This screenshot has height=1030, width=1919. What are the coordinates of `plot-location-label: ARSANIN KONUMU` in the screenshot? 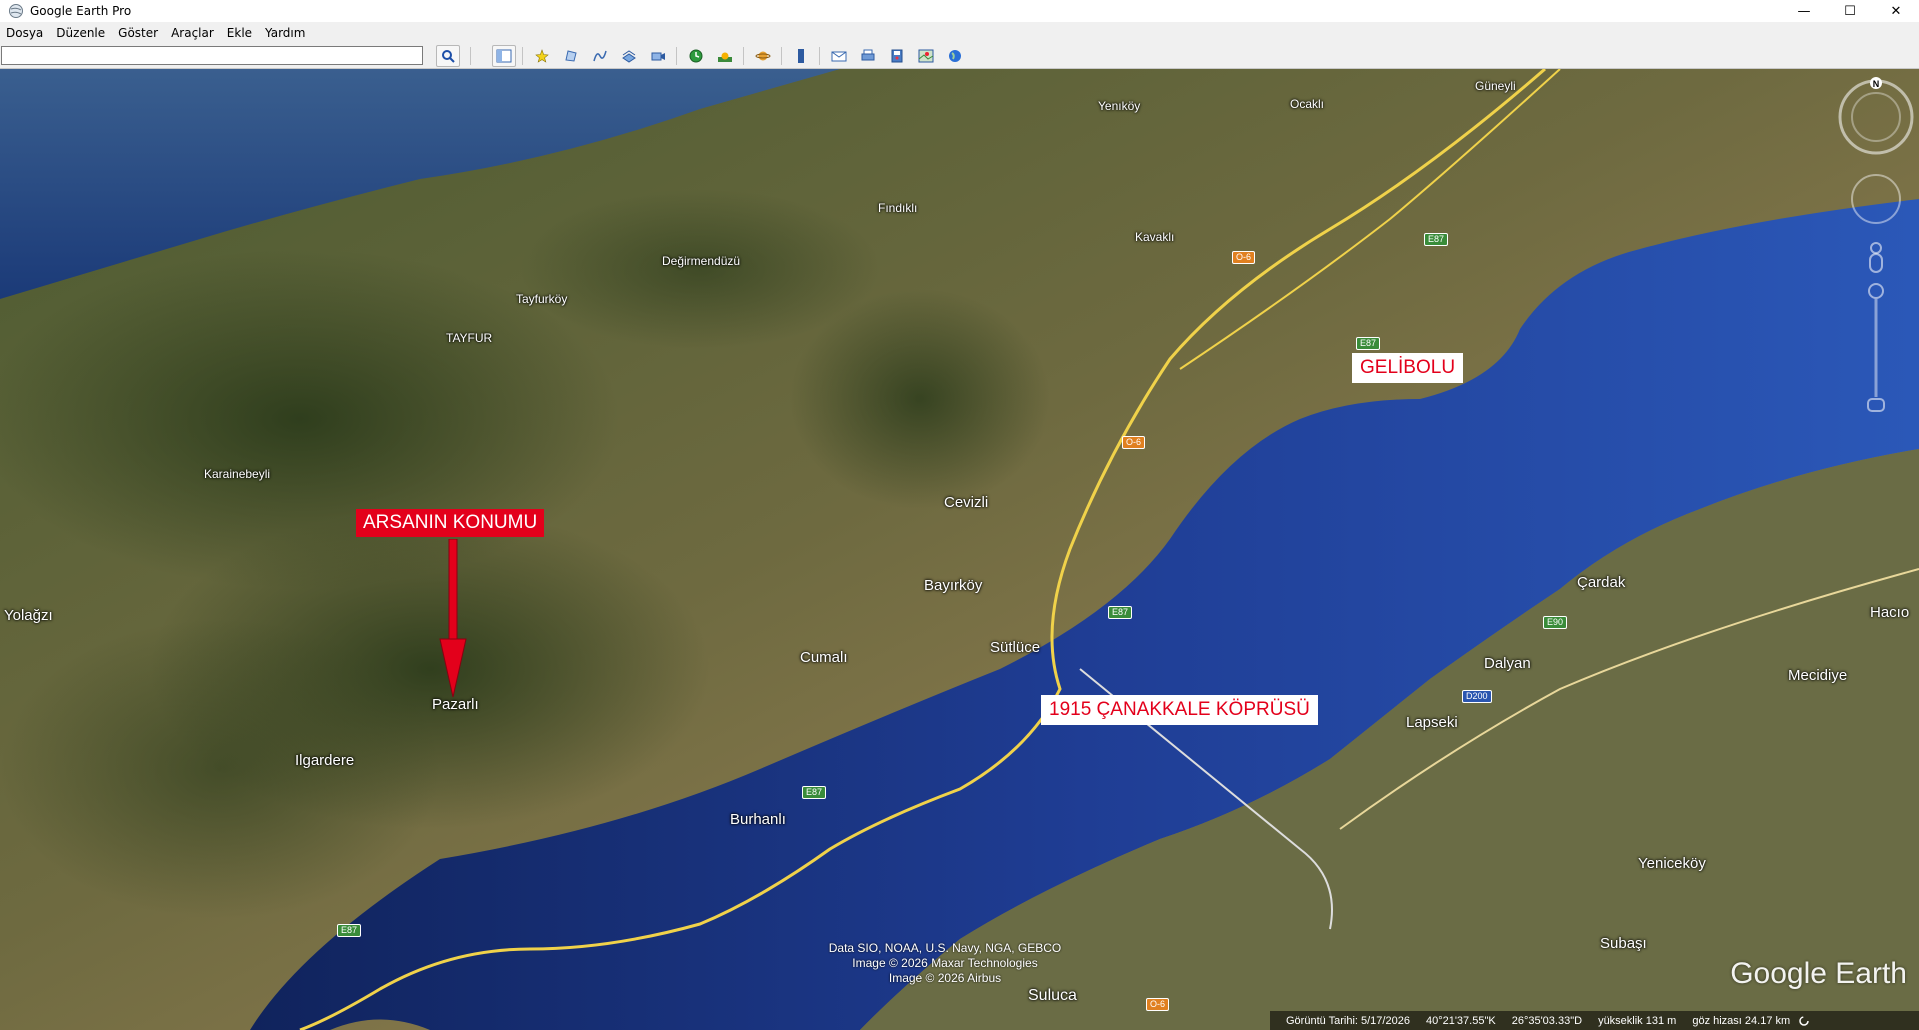 It's located at (450, 523).